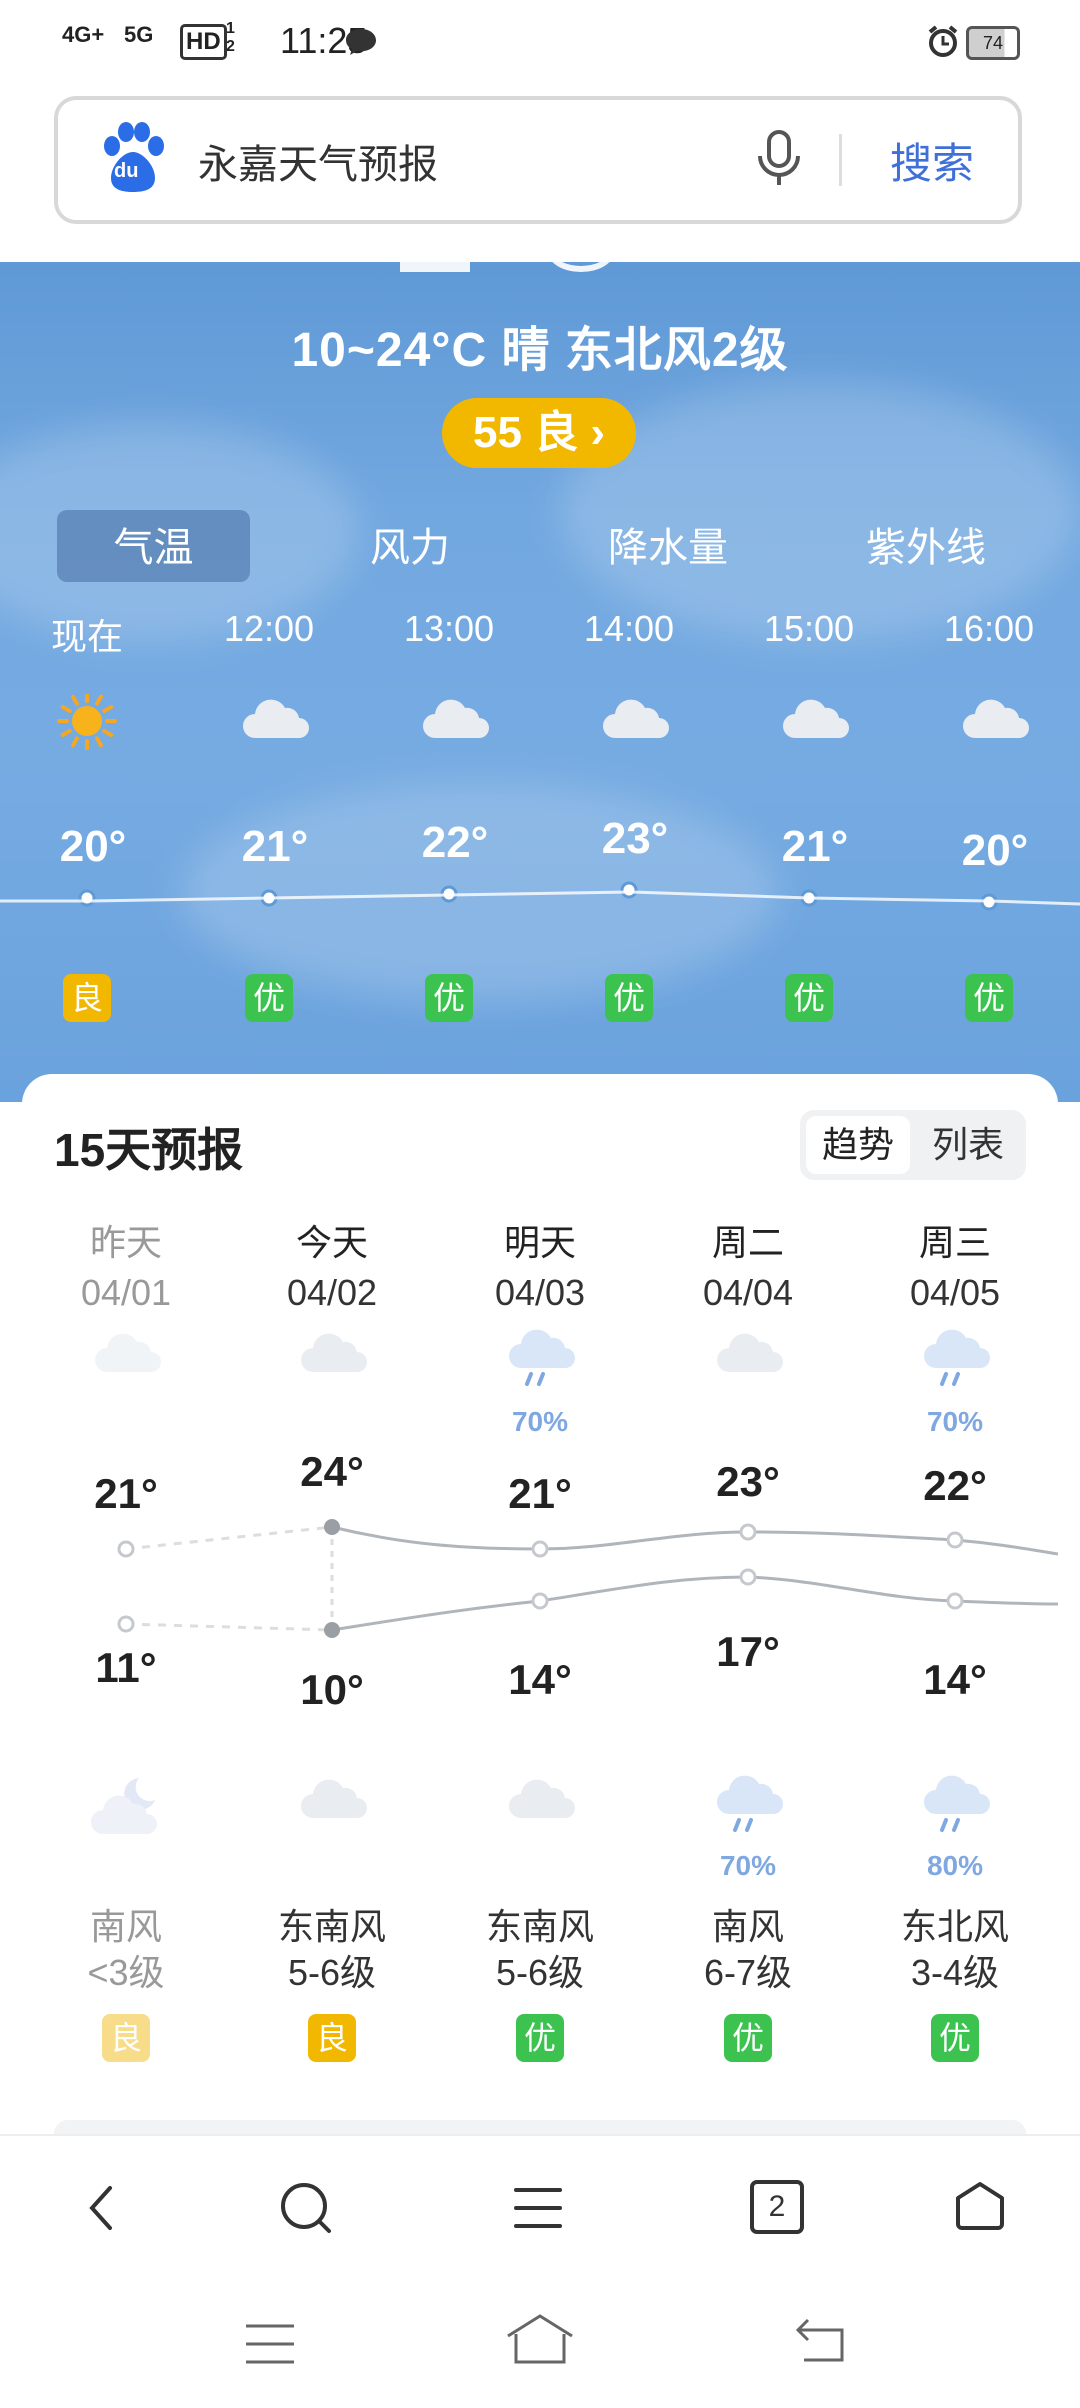 The width and height of the screenshot is (1080, 2408). What do you see at coordinates (92, 721) in the screenshot?
I see `sun-icon` at bounding box center [92, 721].